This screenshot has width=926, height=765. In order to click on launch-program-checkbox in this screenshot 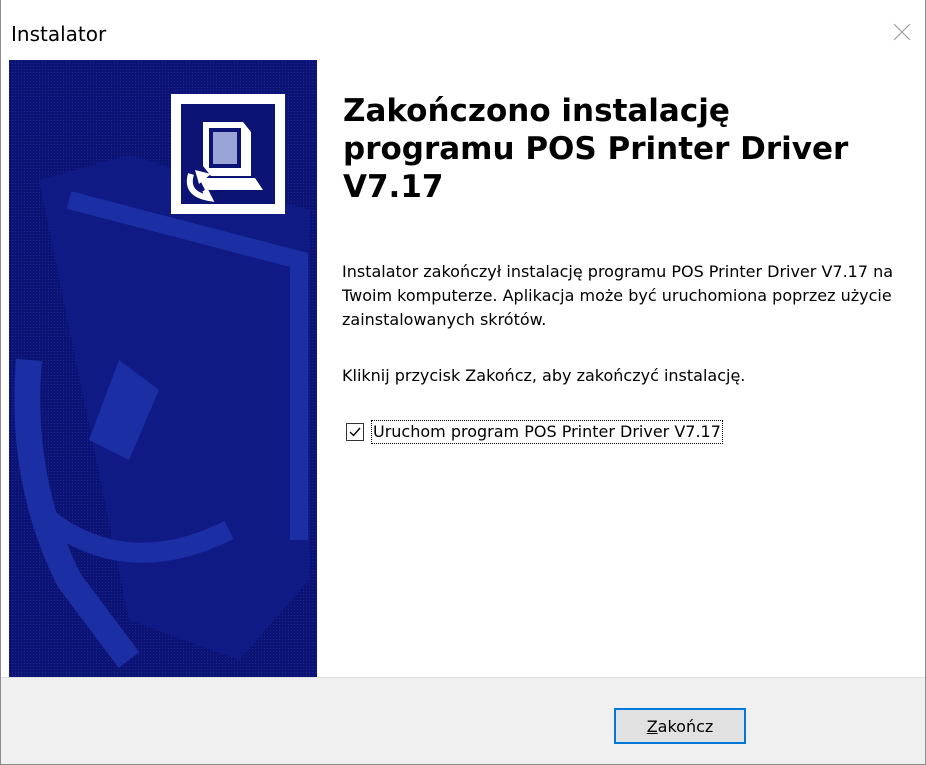, I will do `click(355, 432)`.